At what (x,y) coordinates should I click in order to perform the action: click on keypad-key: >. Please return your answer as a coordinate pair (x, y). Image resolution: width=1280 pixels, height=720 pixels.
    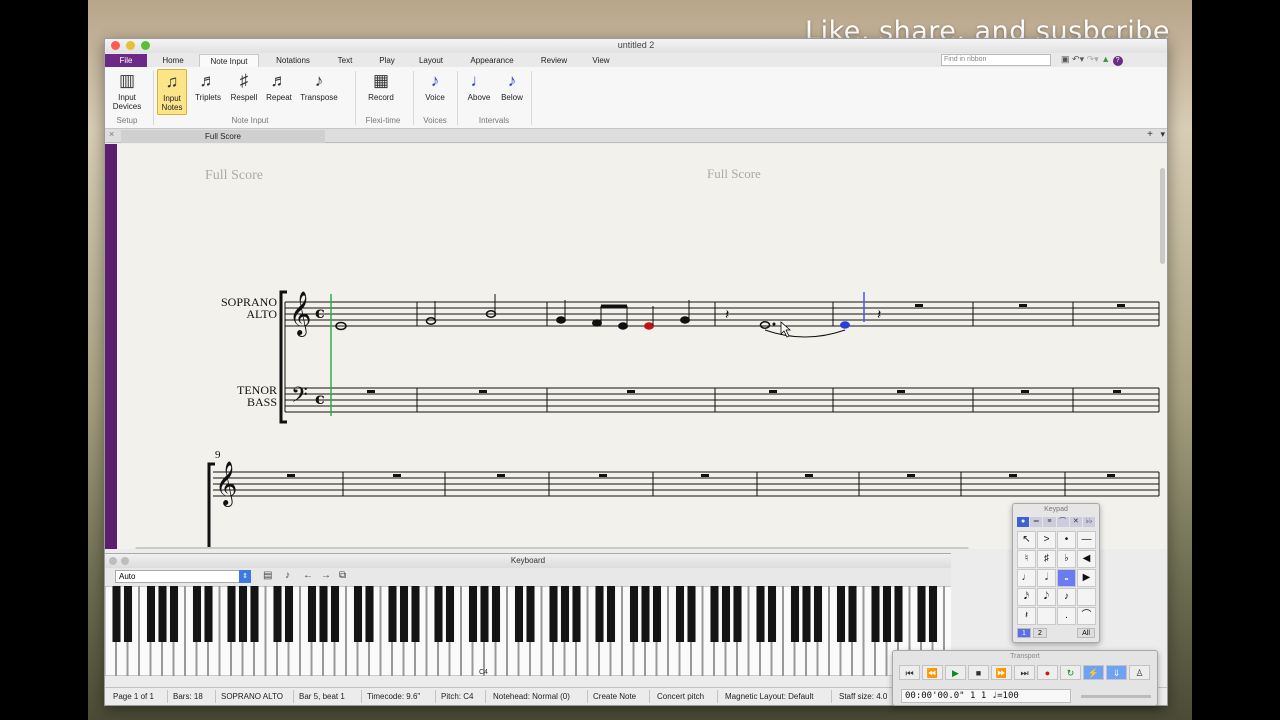
    Looking at the image, I should click on (1046, 540).